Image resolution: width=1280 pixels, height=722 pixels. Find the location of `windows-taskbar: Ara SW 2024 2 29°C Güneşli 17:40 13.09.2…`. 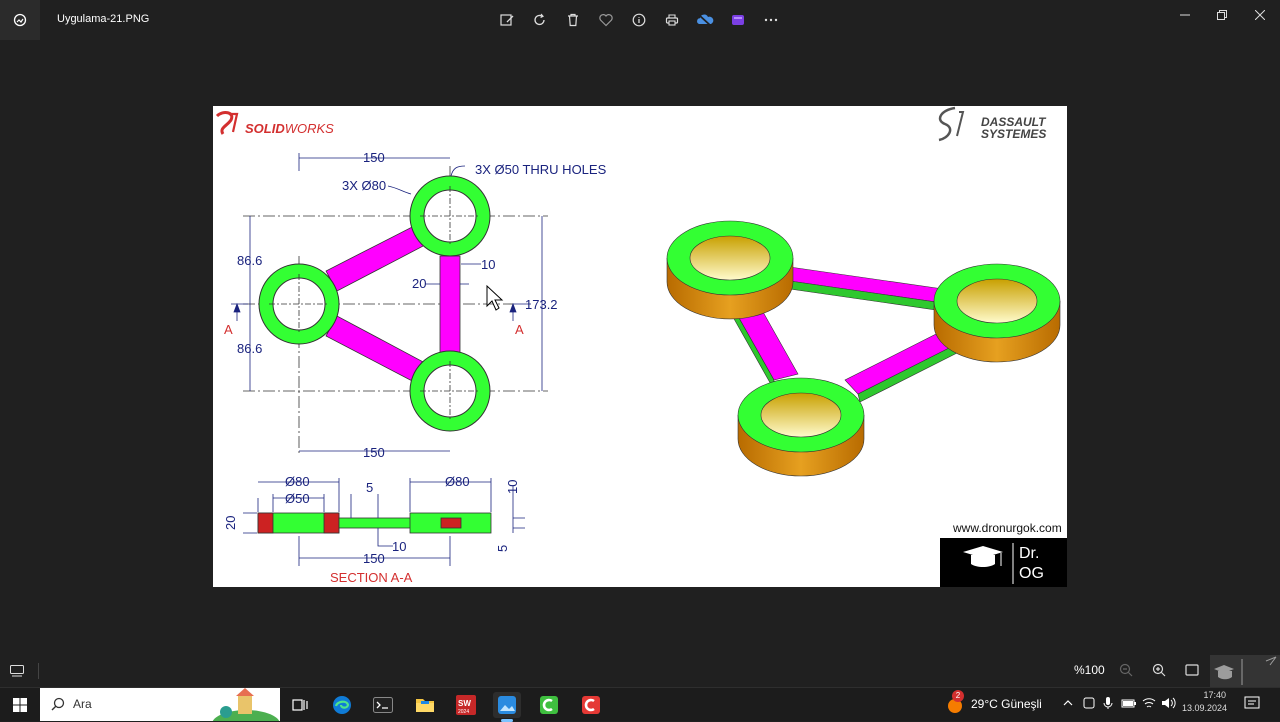

windows-taskbar: Ara SW 2024 2 29°C Güneşli 17:40 13.09.2… is located at coordinates (640, 704).